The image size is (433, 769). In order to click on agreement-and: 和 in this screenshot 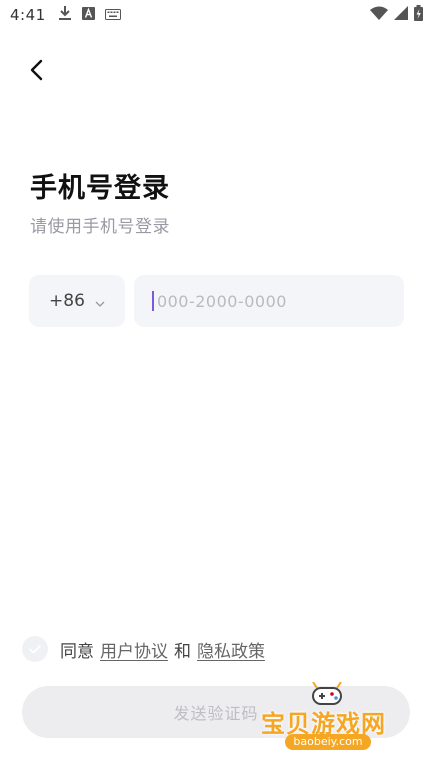, I will do `click(182, 651)`.